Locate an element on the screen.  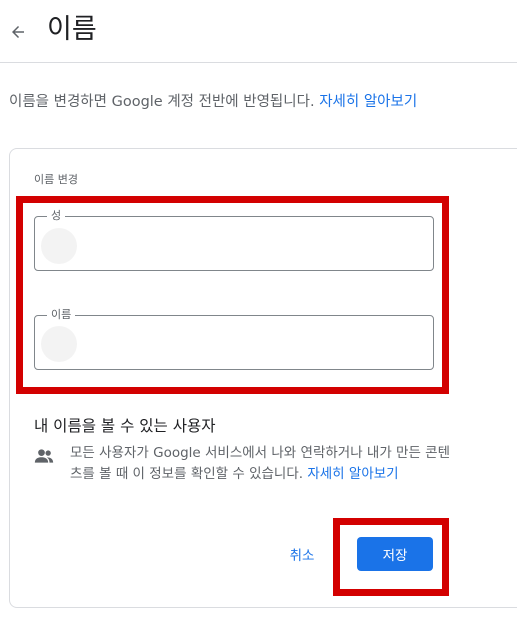
first-name-field: 이름 is located at coordinates (234, 338).